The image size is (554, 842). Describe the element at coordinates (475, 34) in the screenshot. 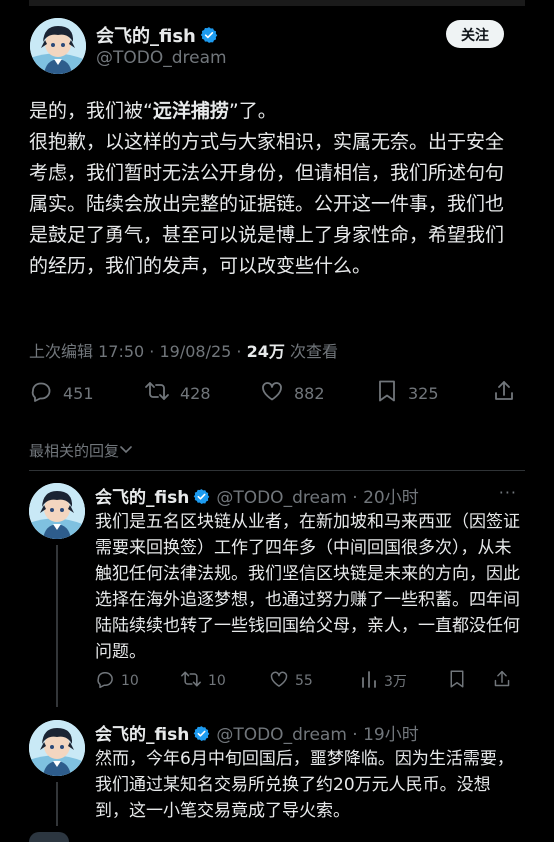

I see `follow-button: 关注` at that location.